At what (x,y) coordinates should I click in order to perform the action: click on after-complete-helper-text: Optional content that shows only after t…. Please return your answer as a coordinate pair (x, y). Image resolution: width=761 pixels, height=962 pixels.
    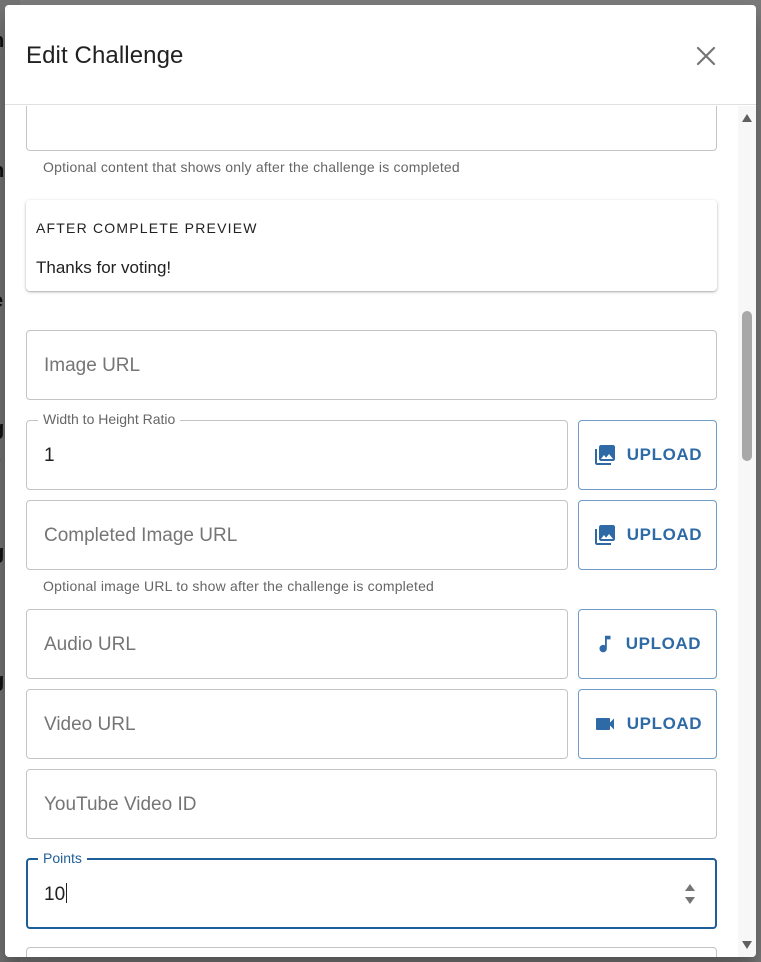
    Looking at the image, I should click on (251, 167).